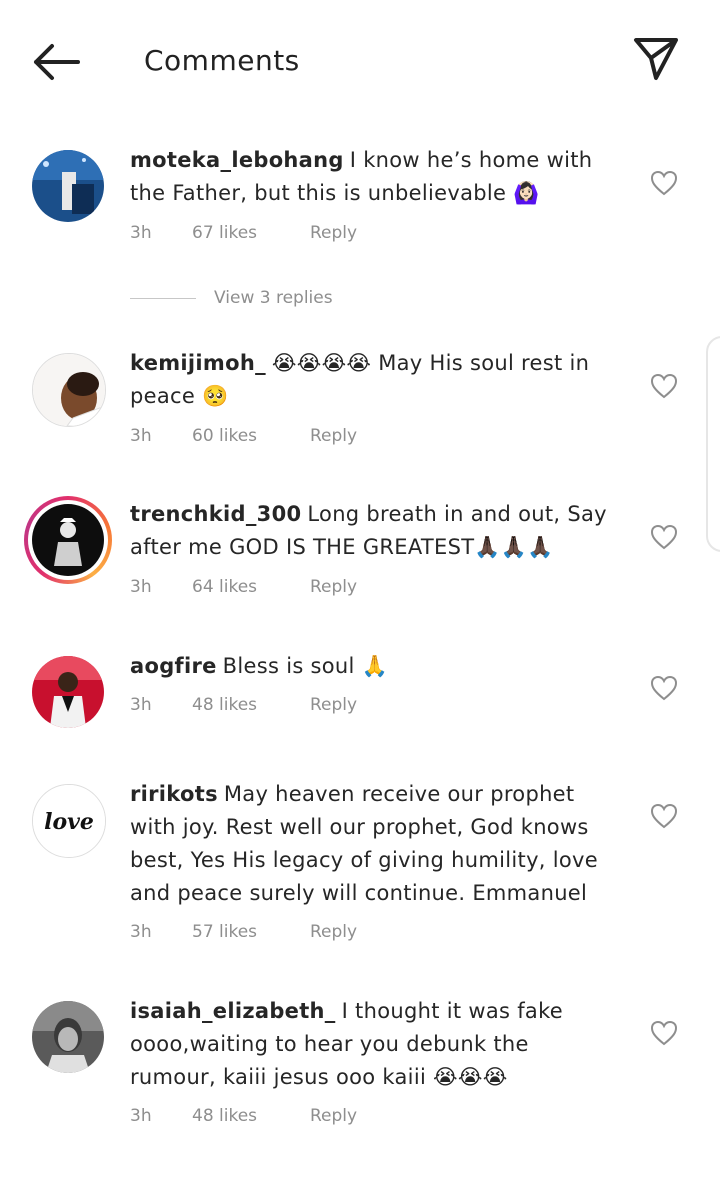  What do you see at coordinates (174, 794) in the screenshot?
I see `comment-username: ririkots` at bounding box center [174, 794].